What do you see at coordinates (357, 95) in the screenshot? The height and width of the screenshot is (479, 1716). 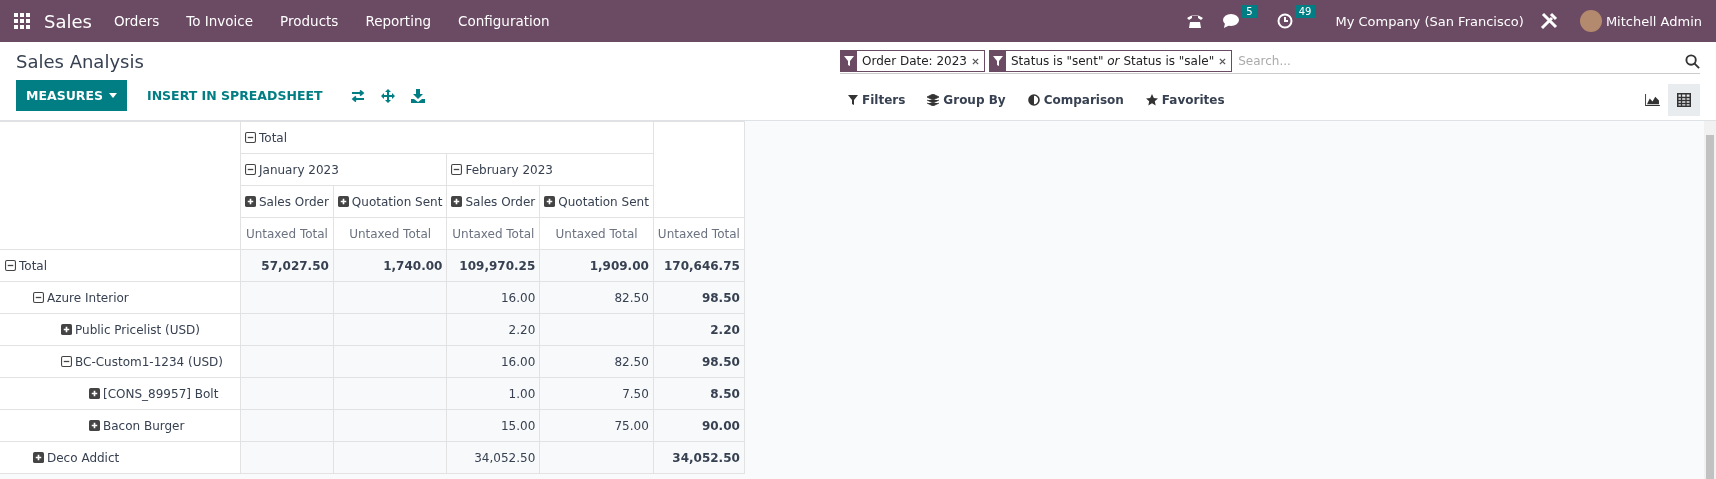 I see `swap-icon` at bounding box center [357, 95].